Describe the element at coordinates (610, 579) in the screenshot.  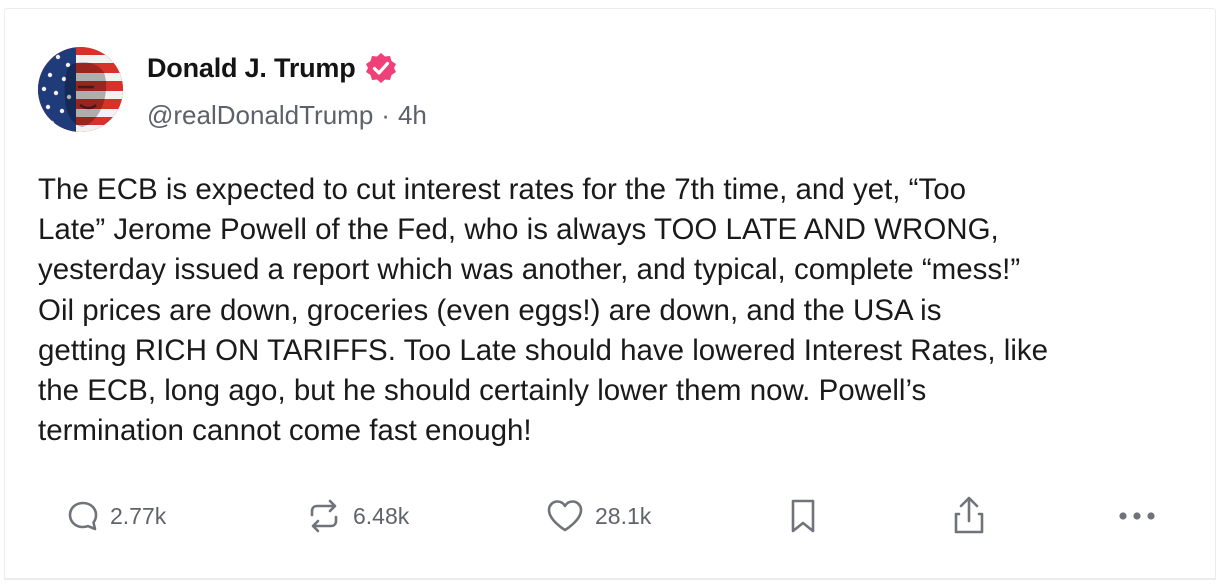
I see `card-bottom-divider` at that location.